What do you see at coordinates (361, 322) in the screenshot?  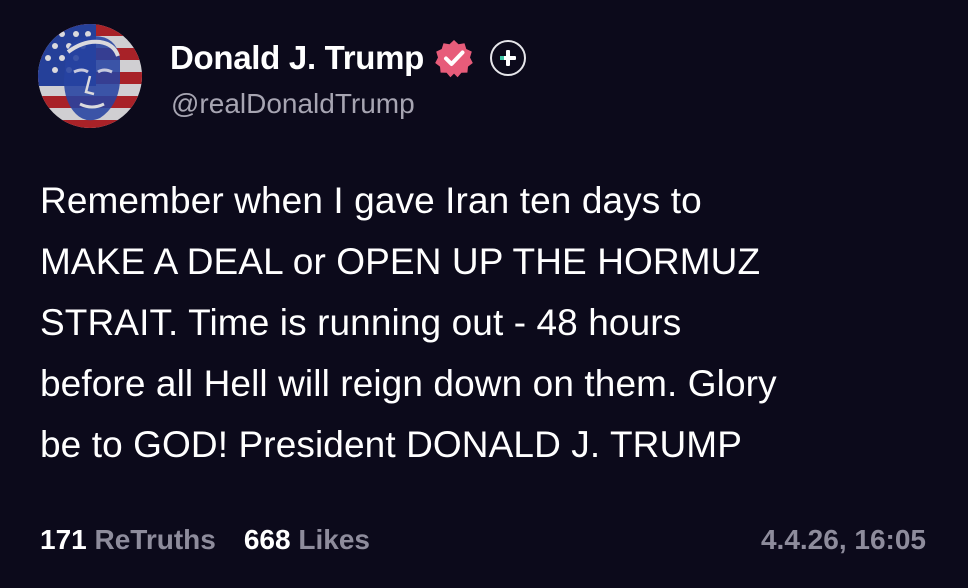 I see `post-body-line: STRAIT. Time is running out - 48 hours` at bounding box center [361, 322].